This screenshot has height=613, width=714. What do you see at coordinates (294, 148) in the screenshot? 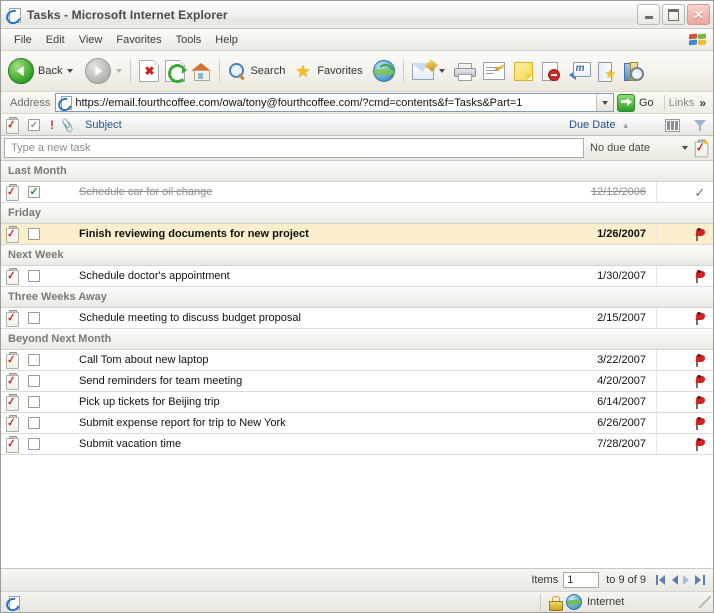
I see `new-task-input: Type a new task` at bounding box center [294, 148].